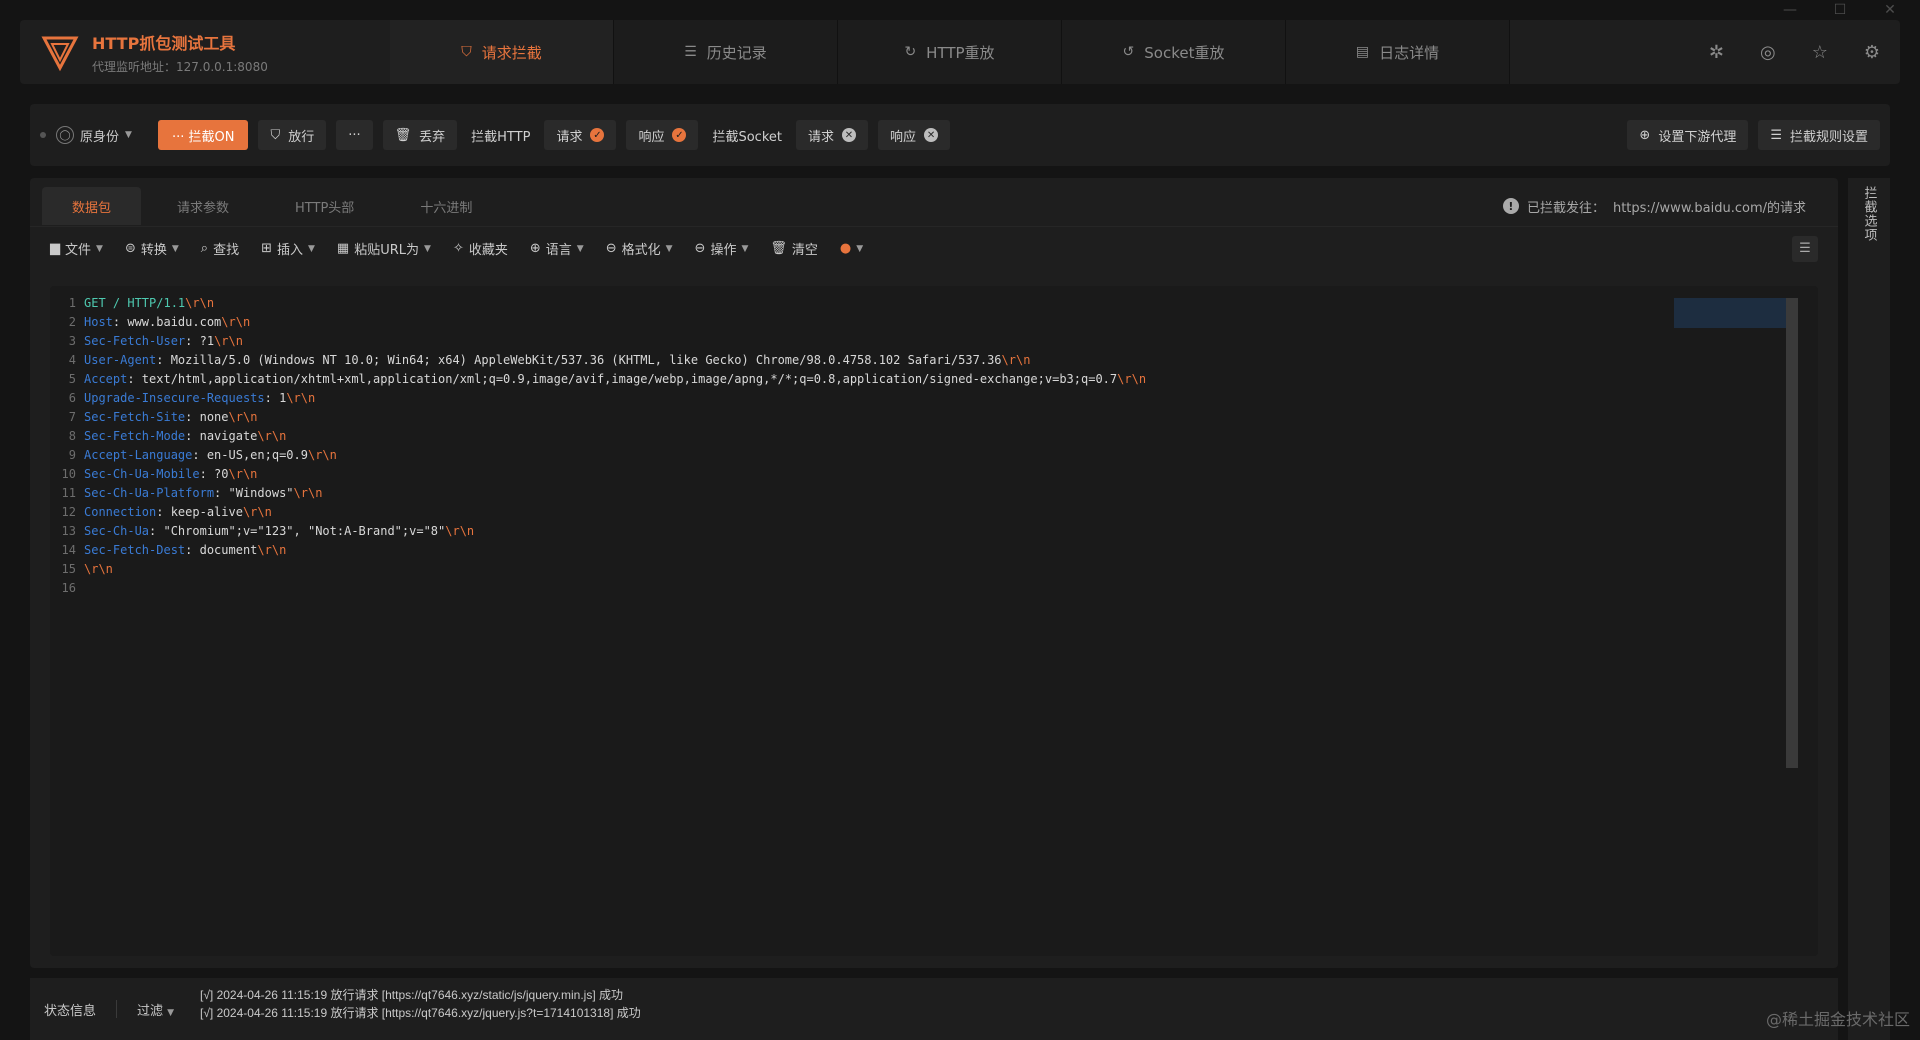 This screenshot has width=1920, height=1040. Describe the element at coordinates (1869, 609) in the screenshot. I see `intercept-options-panel: 拦截选项` at that location.